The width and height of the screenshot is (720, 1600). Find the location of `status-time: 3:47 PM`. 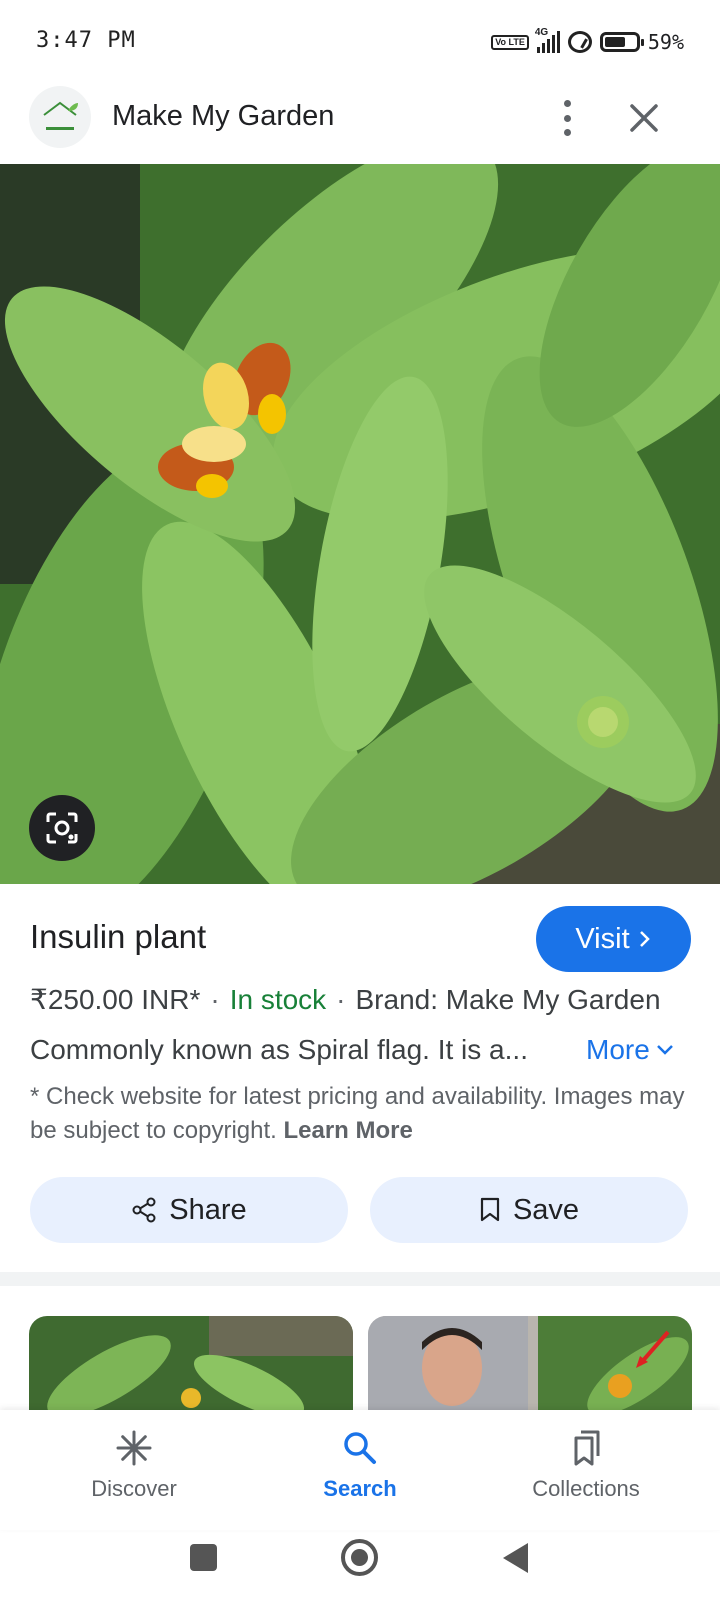

status-time: 3:47 PM is located at coordinates (86, 40).